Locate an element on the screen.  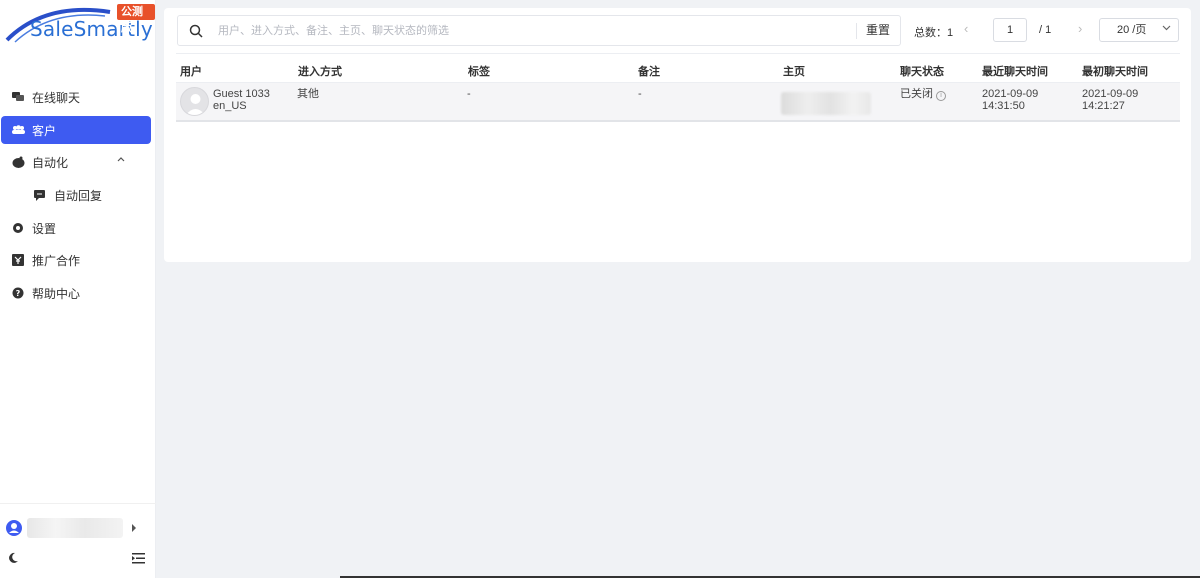
referral-icon is located at coordinates (18, 260).